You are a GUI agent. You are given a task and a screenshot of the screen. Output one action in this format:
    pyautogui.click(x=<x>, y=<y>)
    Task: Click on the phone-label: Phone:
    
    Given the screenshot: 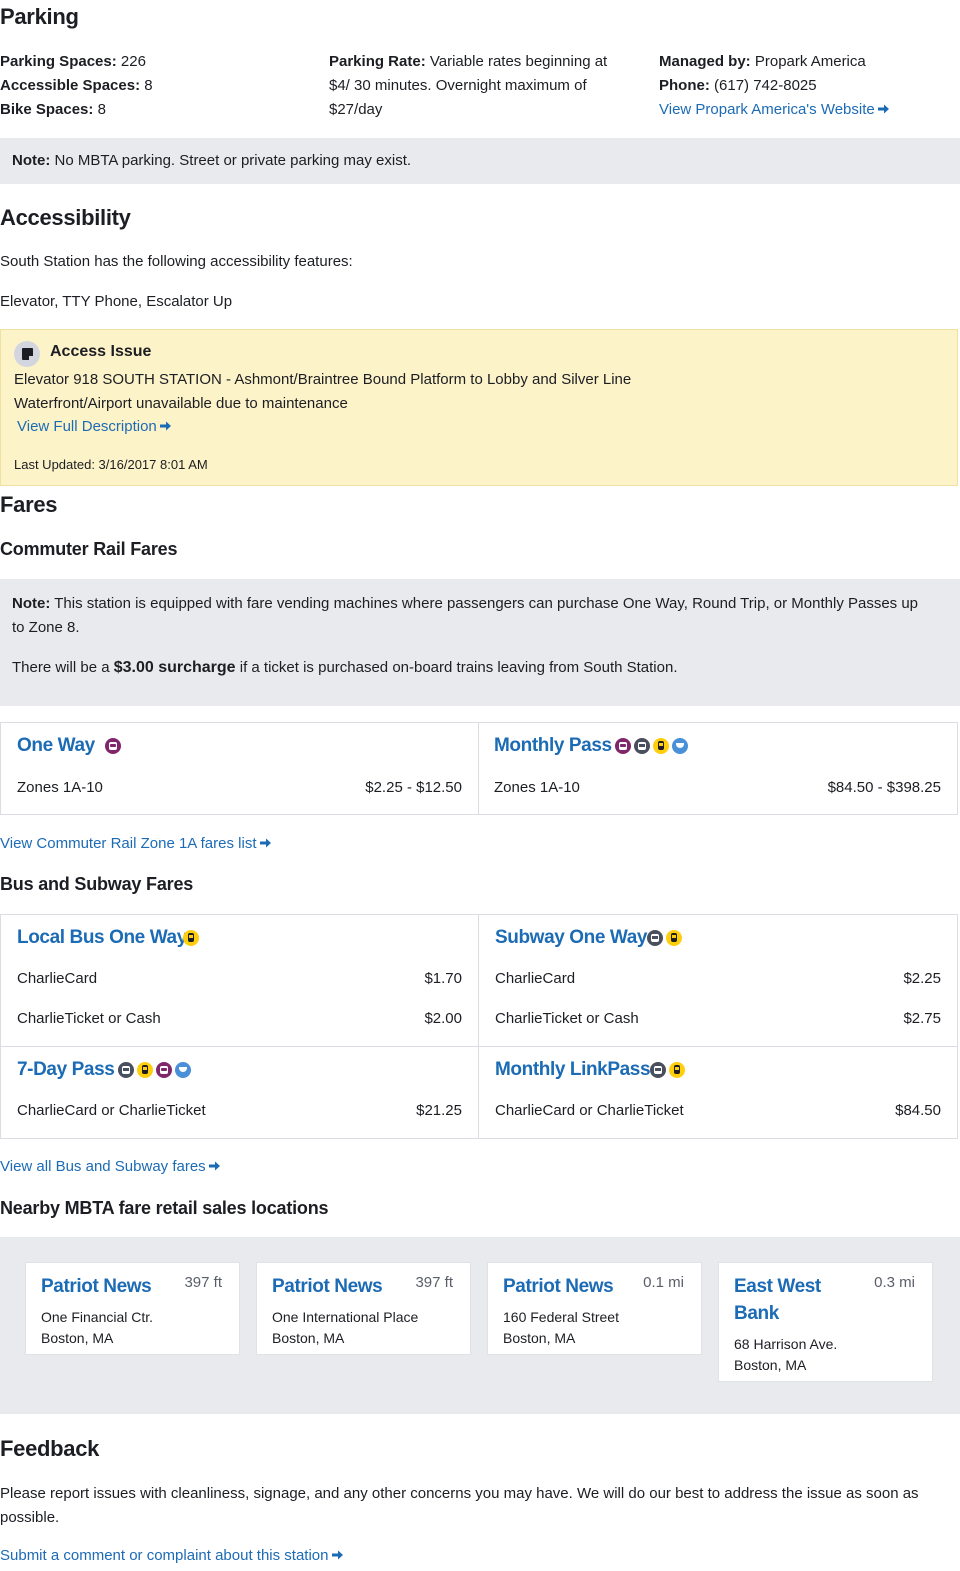 What is the action you would take?
    pyautogui.click(x=684, y=85)
    